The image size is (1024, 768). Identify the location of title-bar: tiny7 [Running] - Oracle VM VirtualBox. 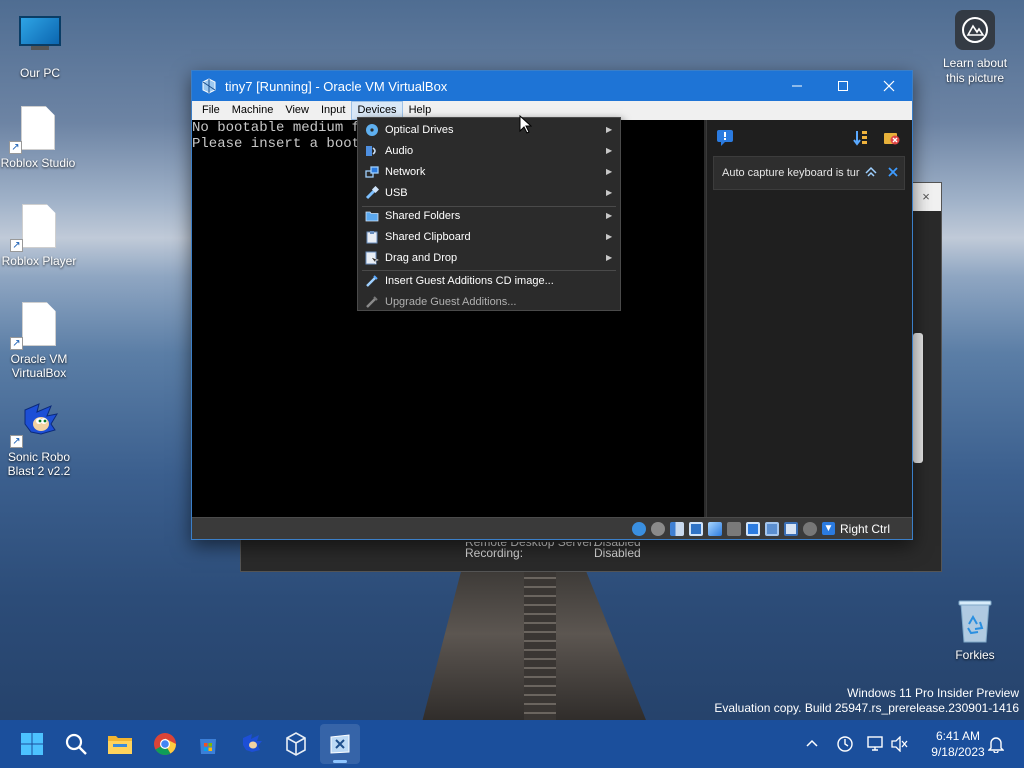
(552, 86).